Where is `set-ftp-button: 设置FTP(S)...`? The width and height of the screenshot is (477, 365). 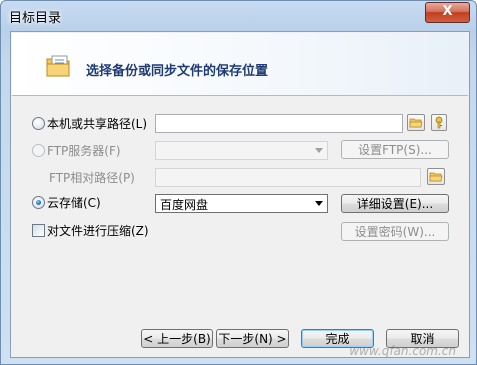
set-ftp-button: 设置FTP(S)... is located at coordinates (395, 149).